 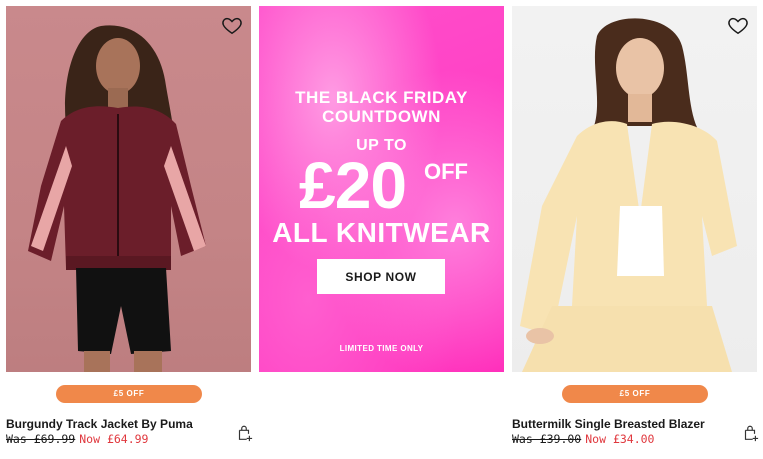 I want to click on was-price: Was £69.99, so click(x=41, y=439).